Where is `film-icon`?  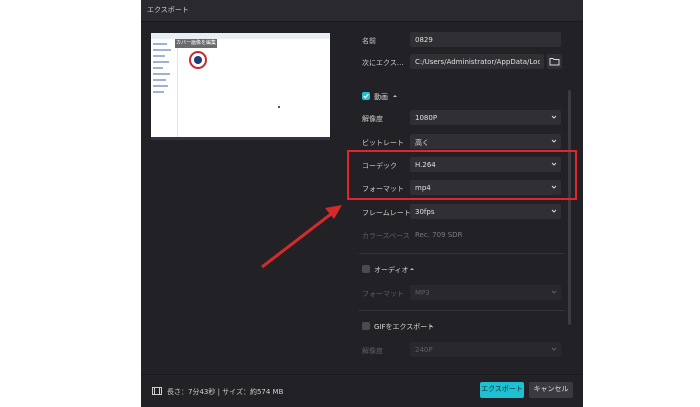
film-icon is located at coordinates (157, 391).